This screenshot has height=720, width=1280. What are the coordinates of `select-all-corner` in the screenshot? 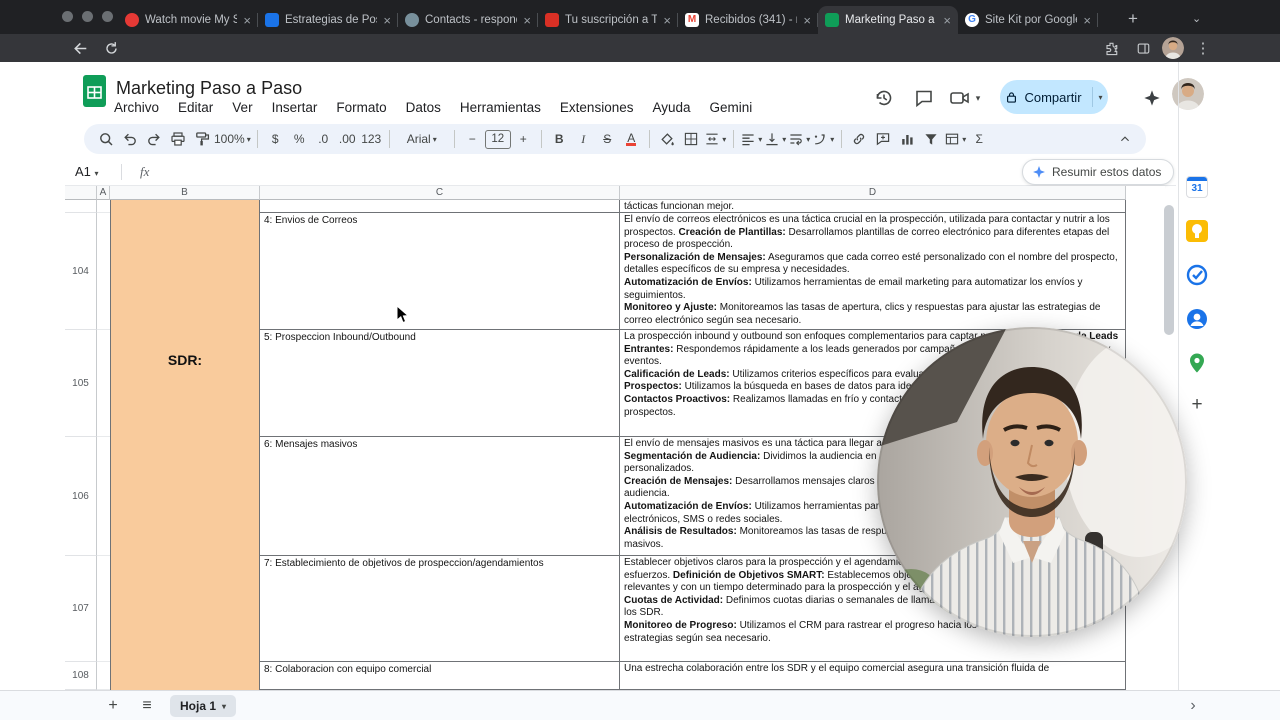 It's located at (81, 193).